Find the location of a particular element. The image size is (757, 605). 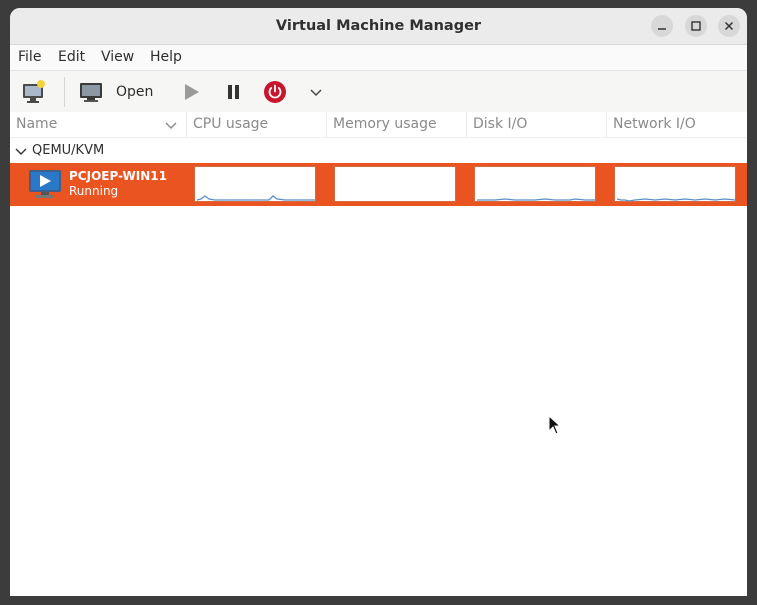

chevron-down-icon is located at coordinates (316, 93).